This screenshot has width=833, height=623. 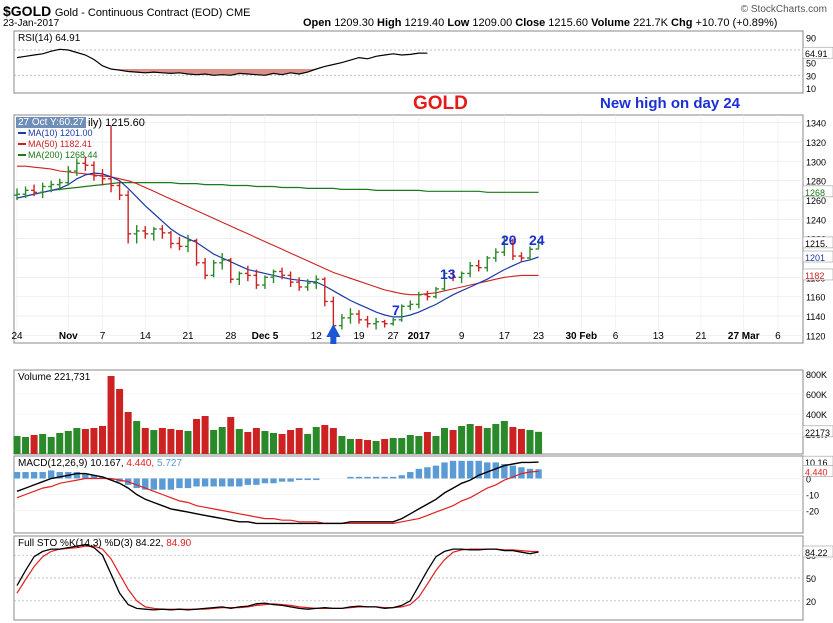 I want to click on macd-tick: -10, so click(x=812, y=496).